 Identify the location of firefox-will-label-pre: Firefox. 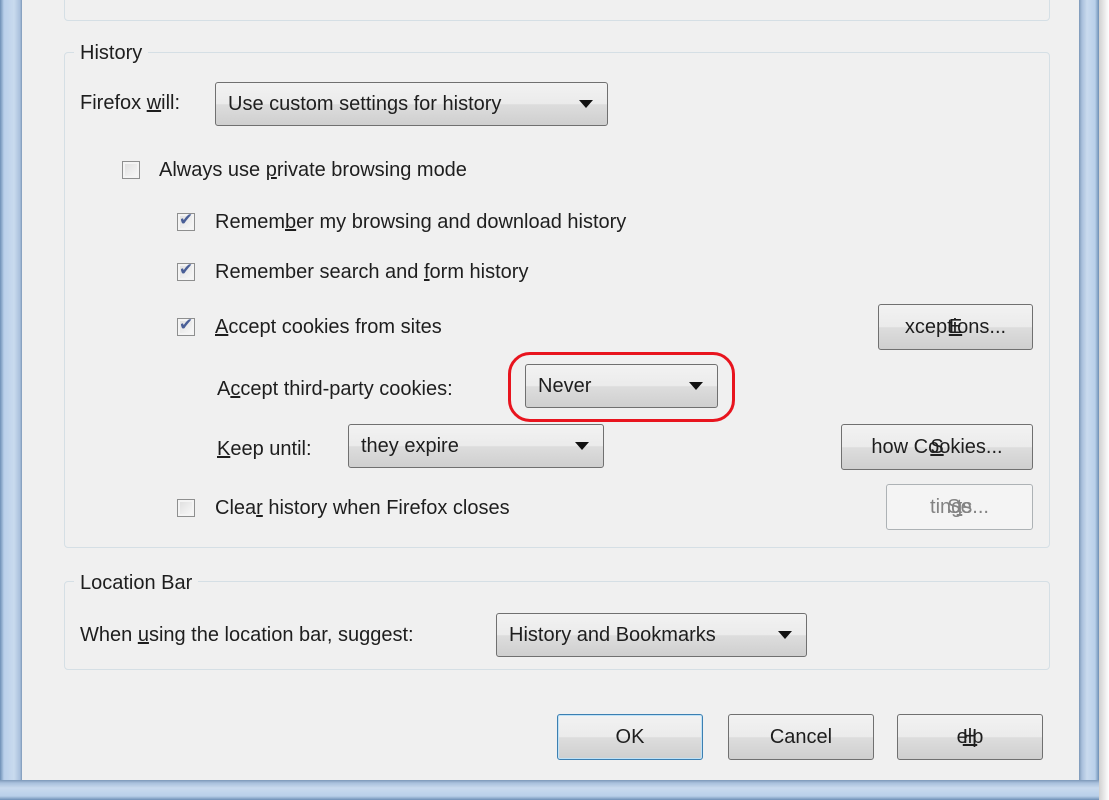
(113, 103).